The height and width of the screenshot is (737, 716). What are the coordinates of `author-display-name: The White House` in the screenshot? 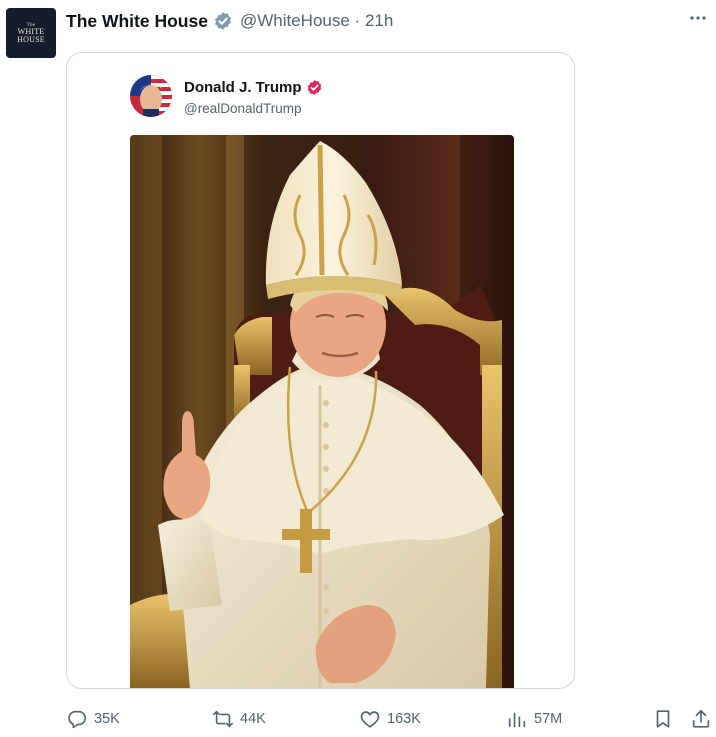 It's located at (137, 21).